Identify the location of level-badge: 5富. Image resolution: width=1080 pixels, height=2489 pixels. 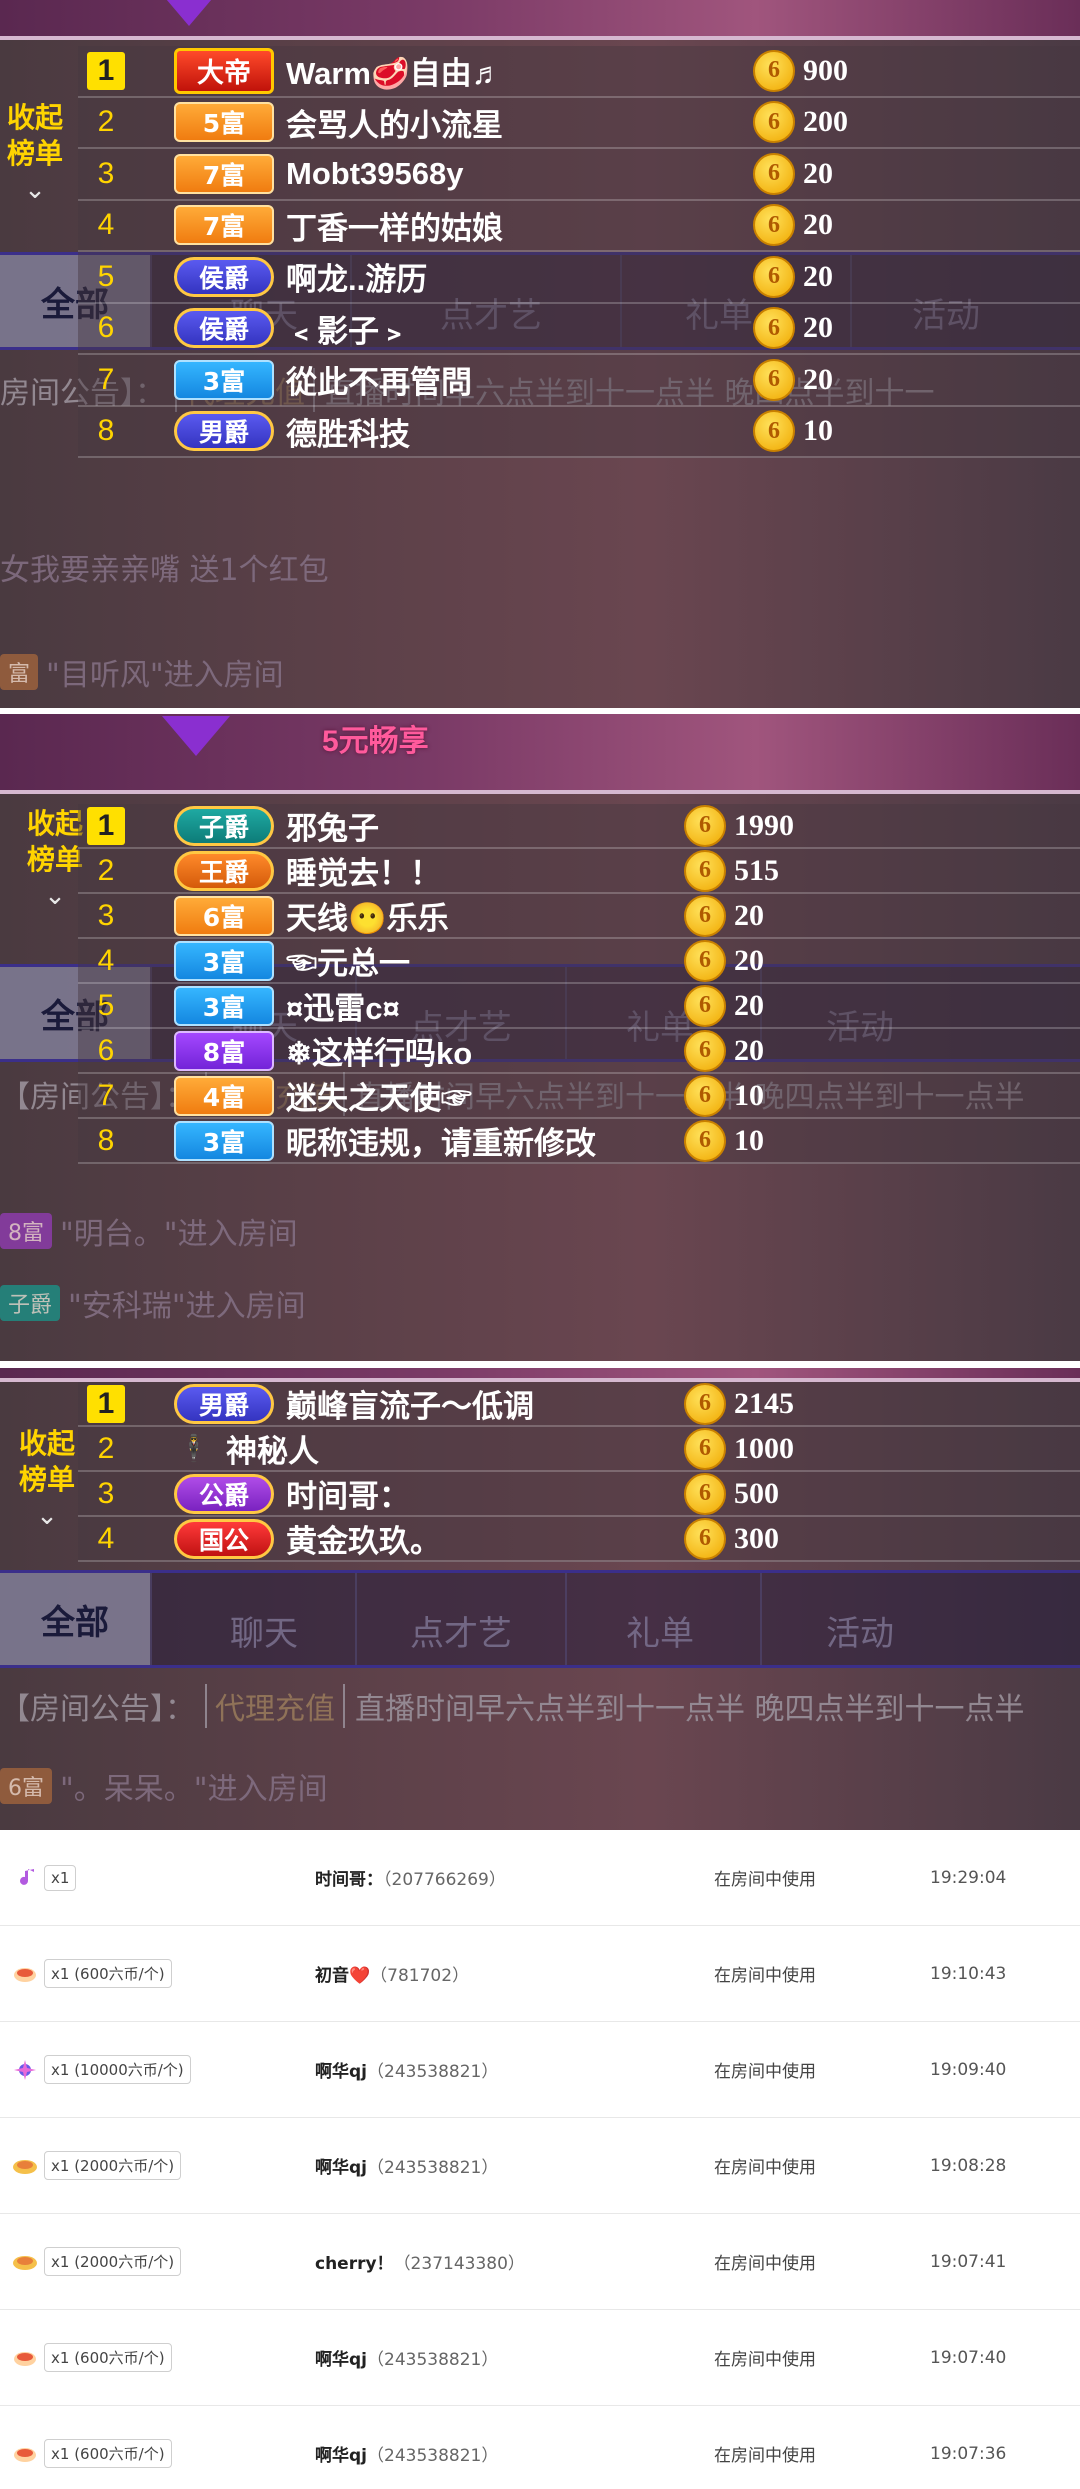
(224, 122).